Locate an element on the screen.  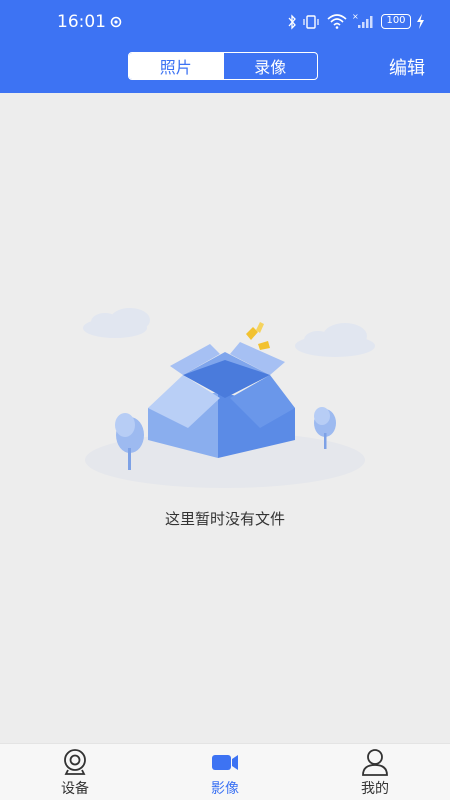
tab-devices: 设备 is located at coordinates (75, 772).